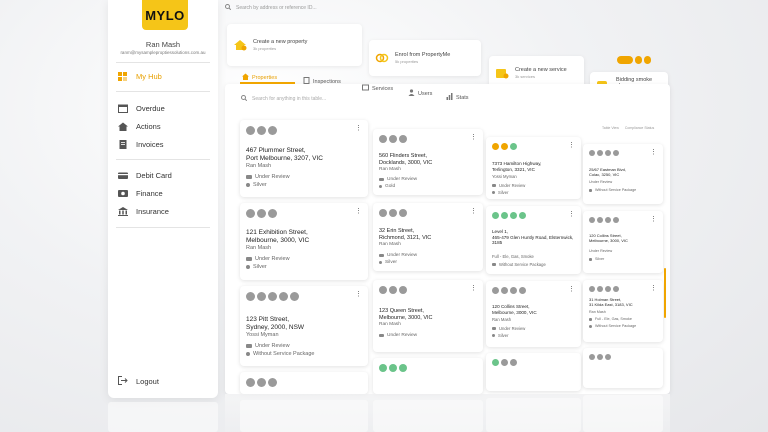 The image size is (768, 432). I want to click on sidebar-item-my-hub: My Hub, so click(140, 76).